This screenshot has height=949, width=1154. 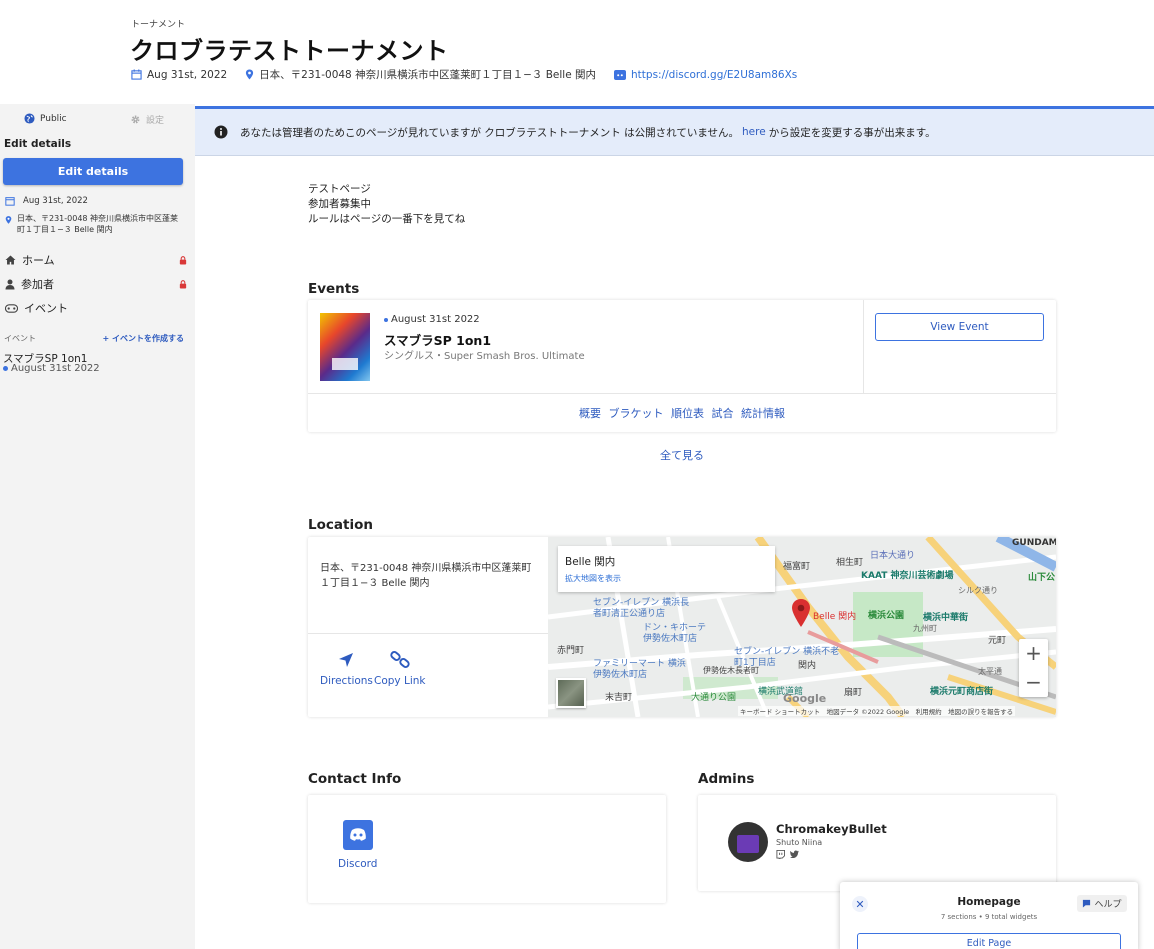 What do you see at coordinates (484, 356) in the screenshot?
I see `event-game: シングルス・Super Smash Bros. Ultimate` at bounding box center [484, 356].